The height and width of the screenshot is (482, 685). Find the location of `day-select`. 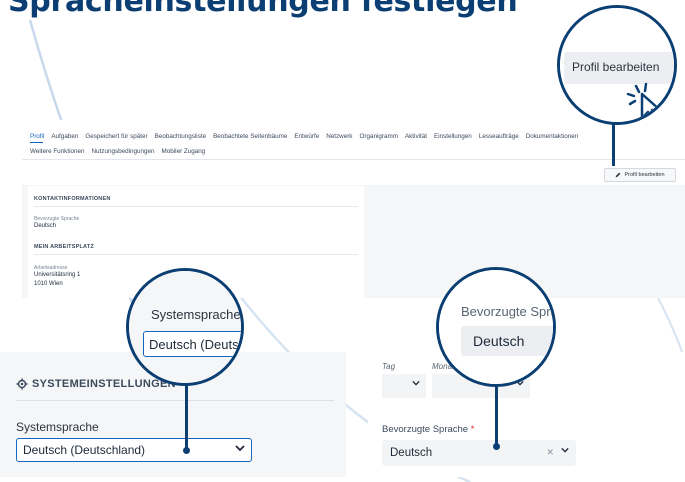

day-select is located at coordinates (404, 386).